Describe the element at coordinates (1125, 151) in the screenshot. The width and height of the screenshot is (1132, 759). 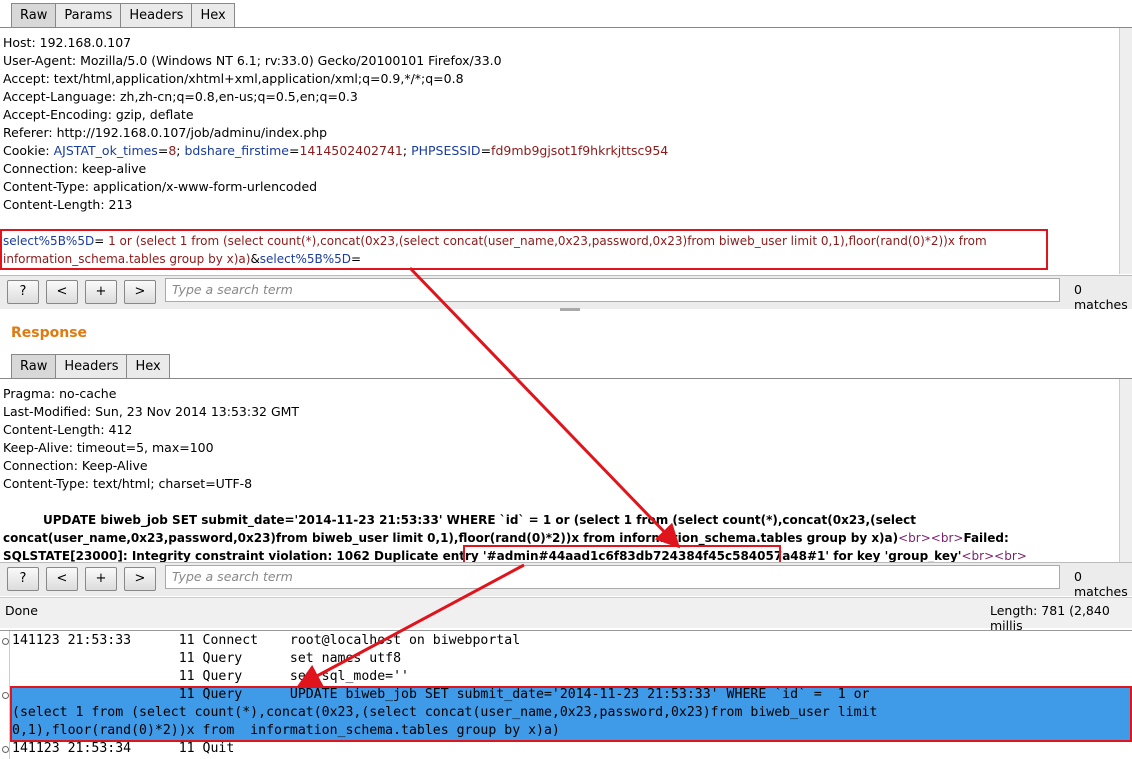
I see `request-scrollbar` at that location.